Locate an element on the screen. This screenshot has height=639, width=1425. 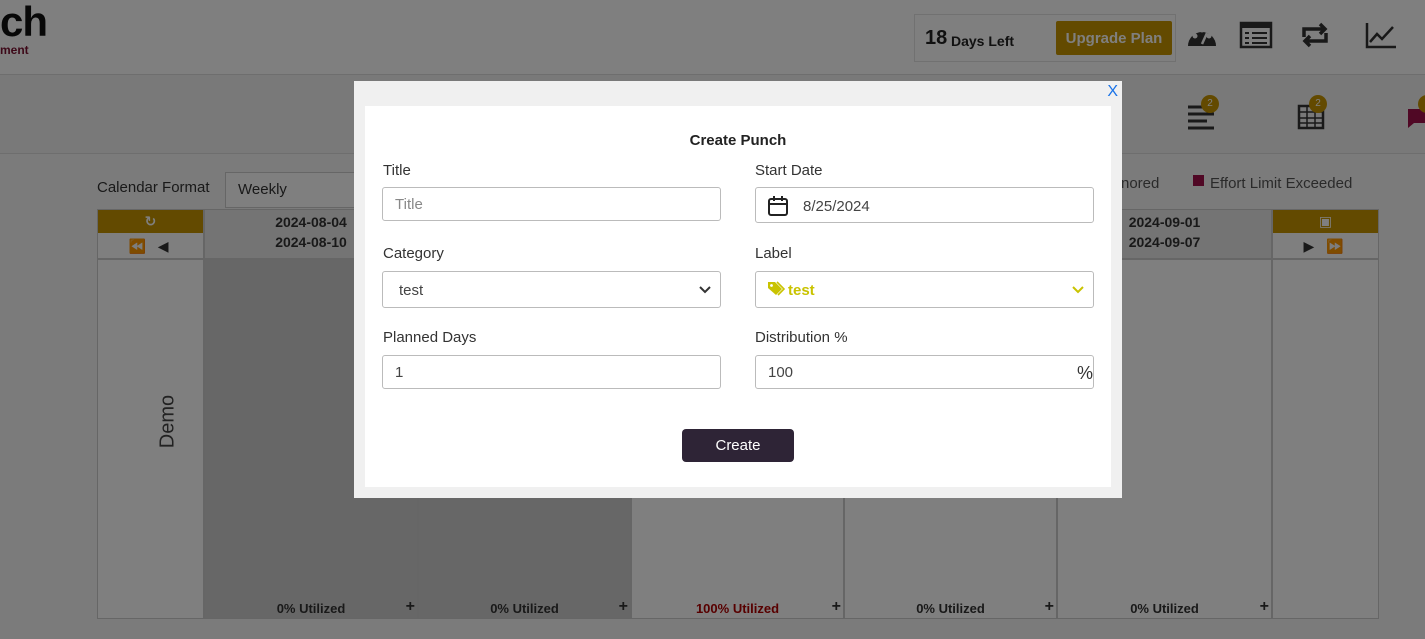
create-button: Create is located at coordinates (738, 445).